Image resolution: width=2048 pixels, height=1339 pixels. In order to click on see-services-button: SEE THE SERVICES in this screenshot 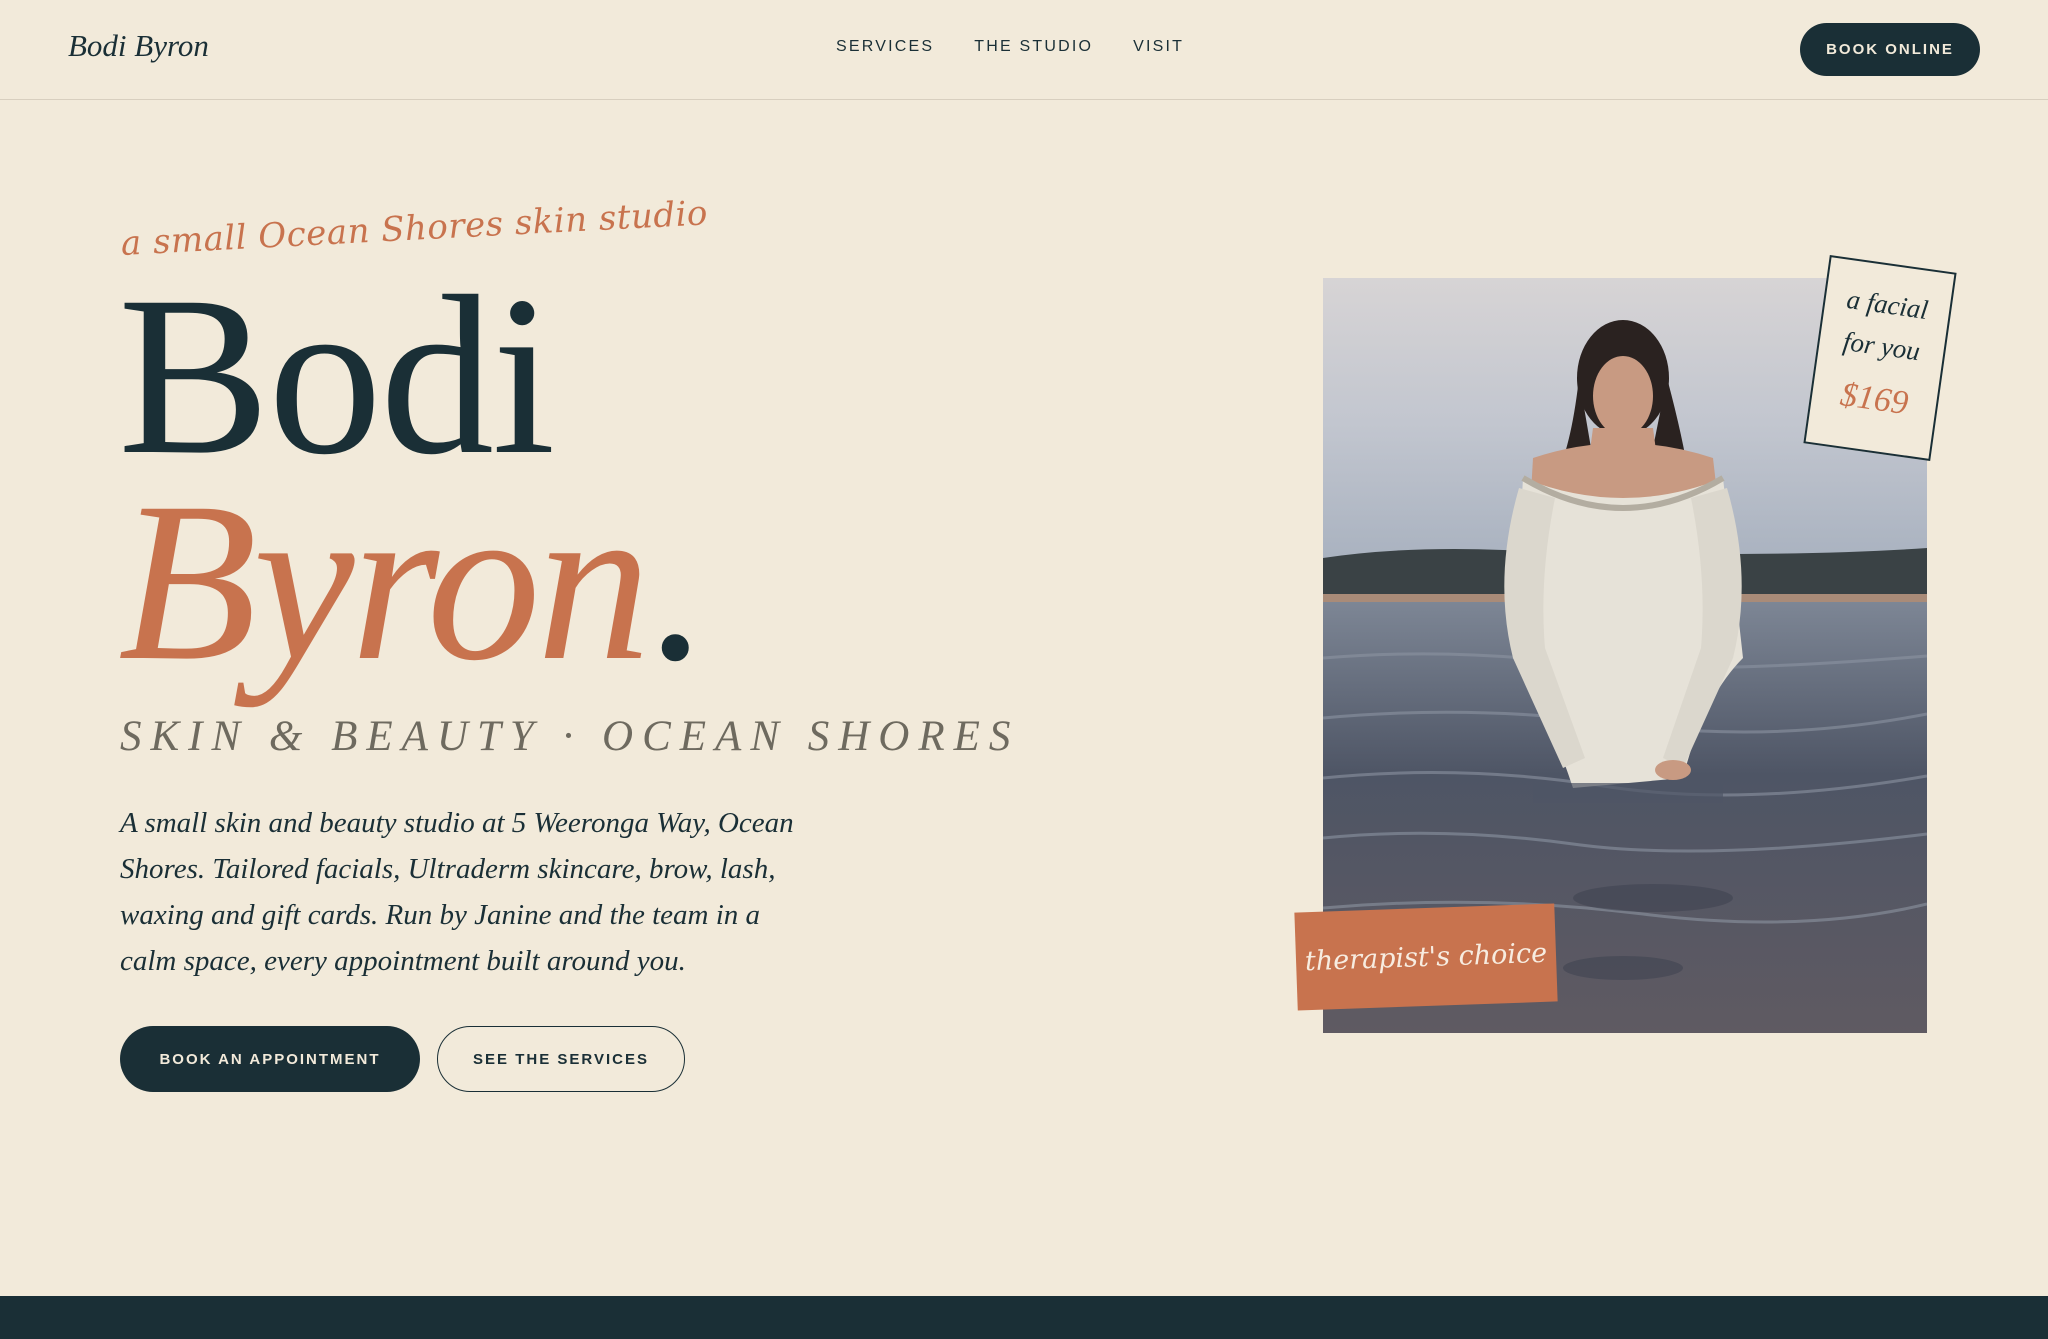, I will do `click(561, 1059)`.